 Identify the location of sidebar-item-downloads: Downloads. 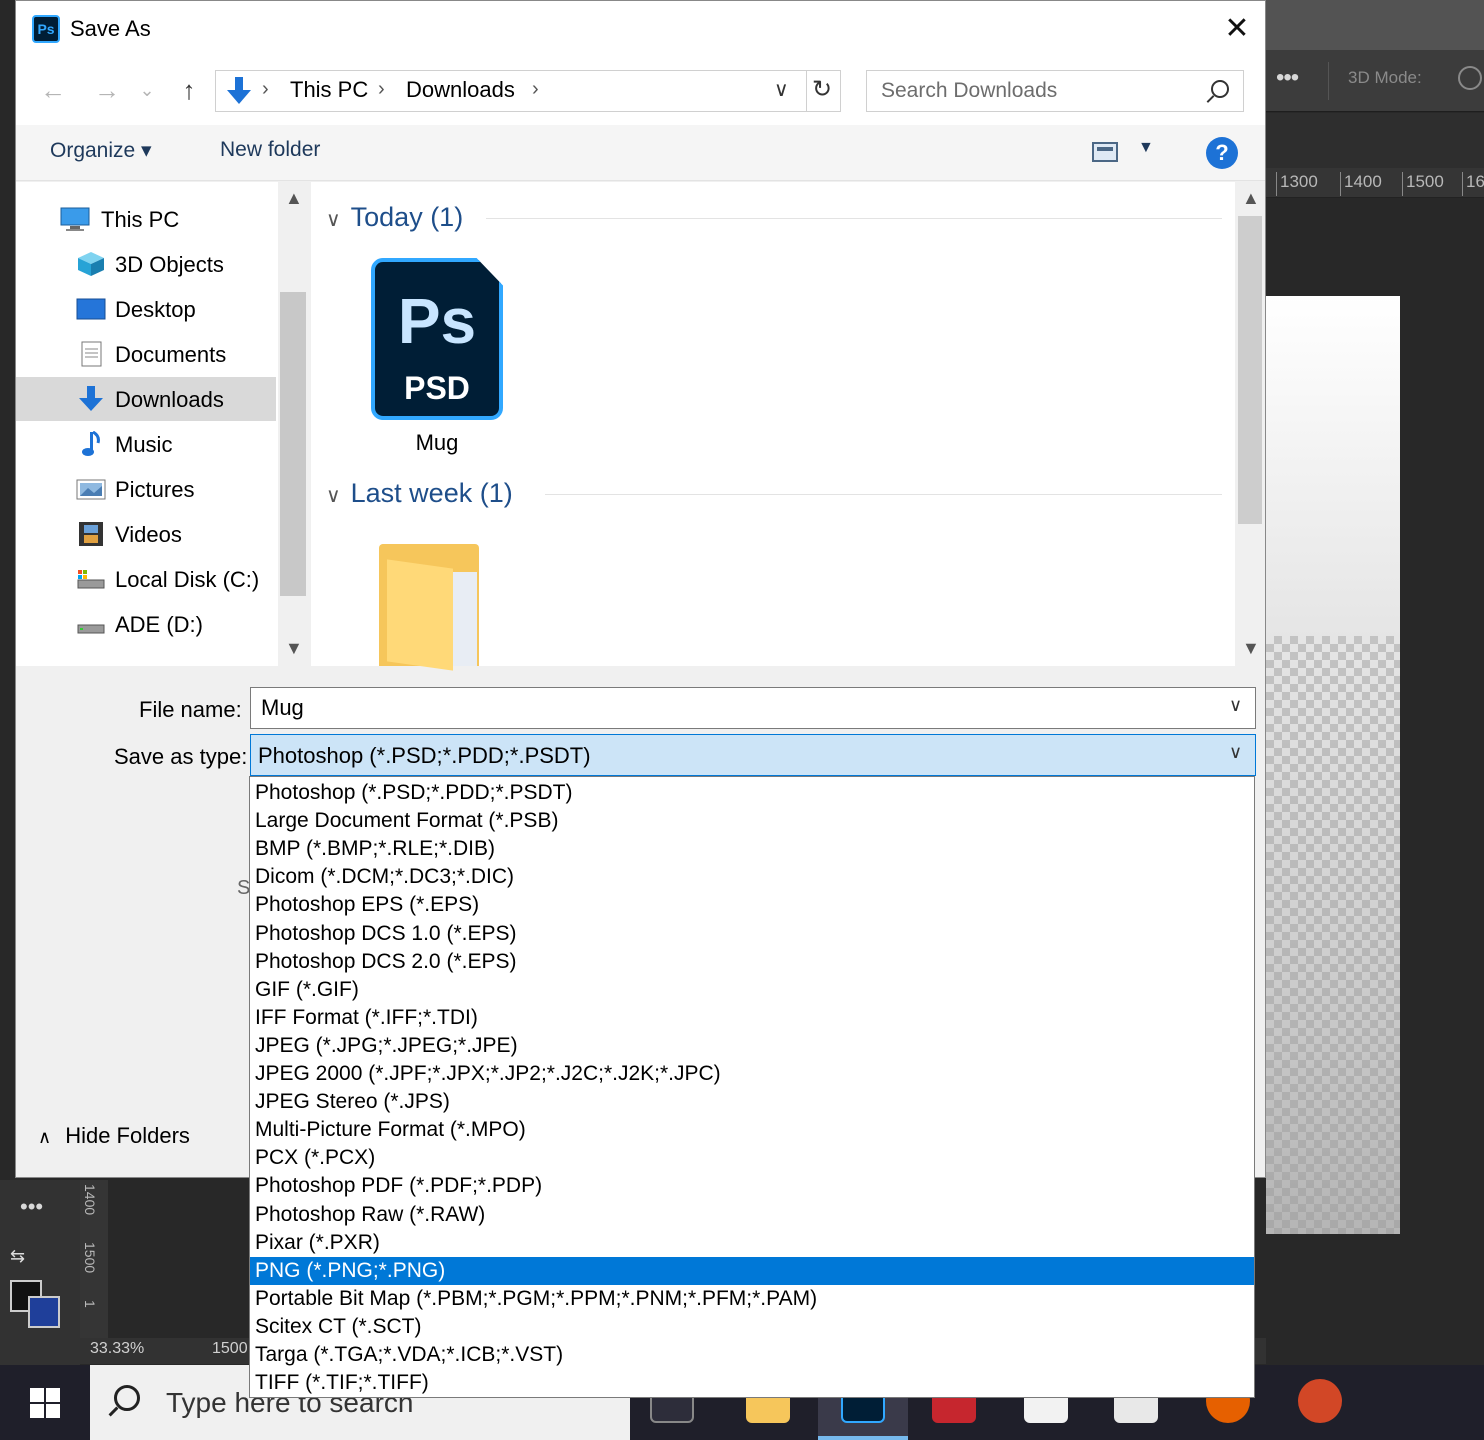
(146, 399).